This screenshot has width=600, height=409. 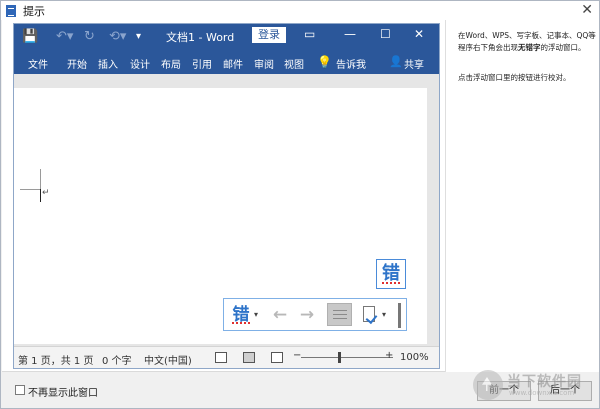 What do you see at coordinates (544, 382) in the screenshot?
I see `watermark-title: 当下软件园` at bounding box center [544, 382].